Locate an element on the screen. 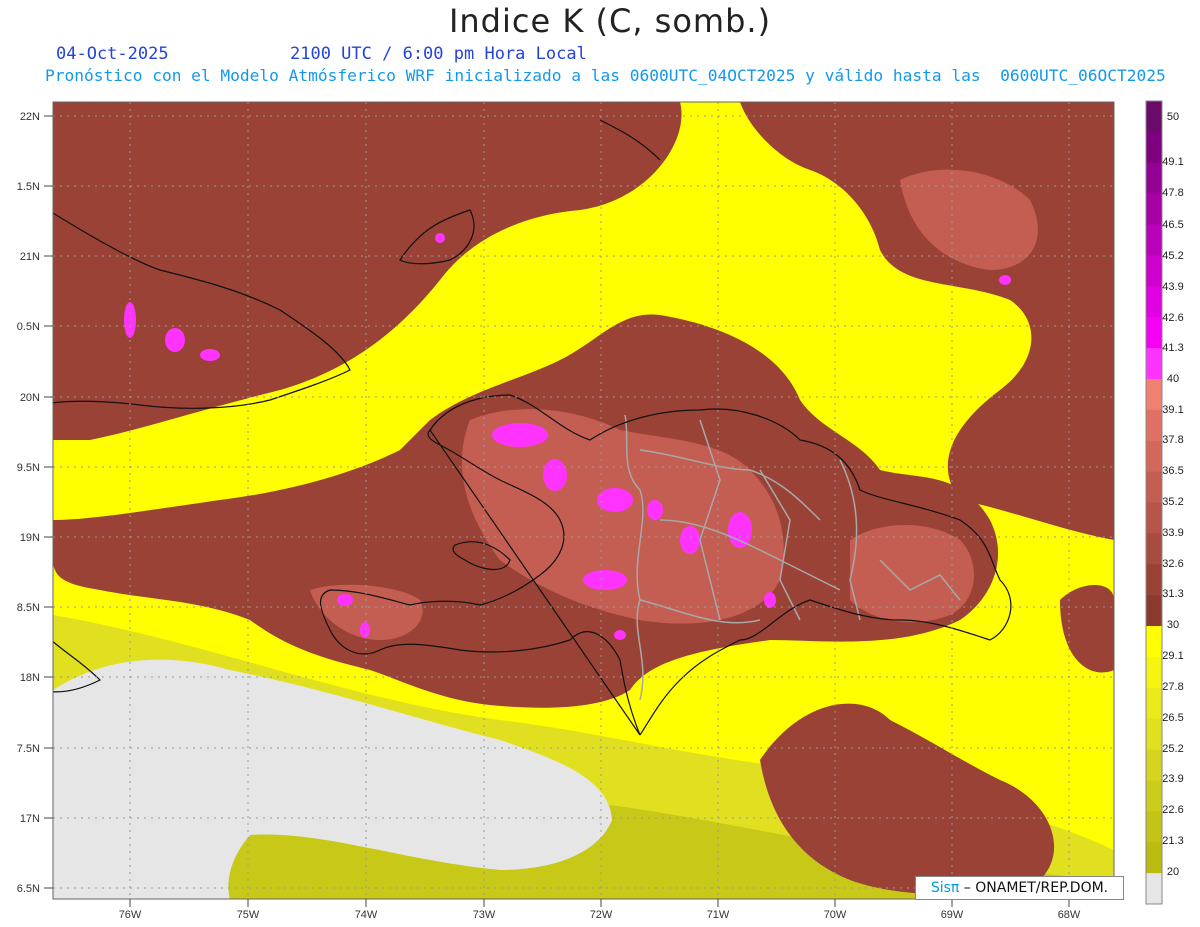 This screenshot has height=927, width=1200. lat-label: 6.5N is located at coordinates (28, 889).